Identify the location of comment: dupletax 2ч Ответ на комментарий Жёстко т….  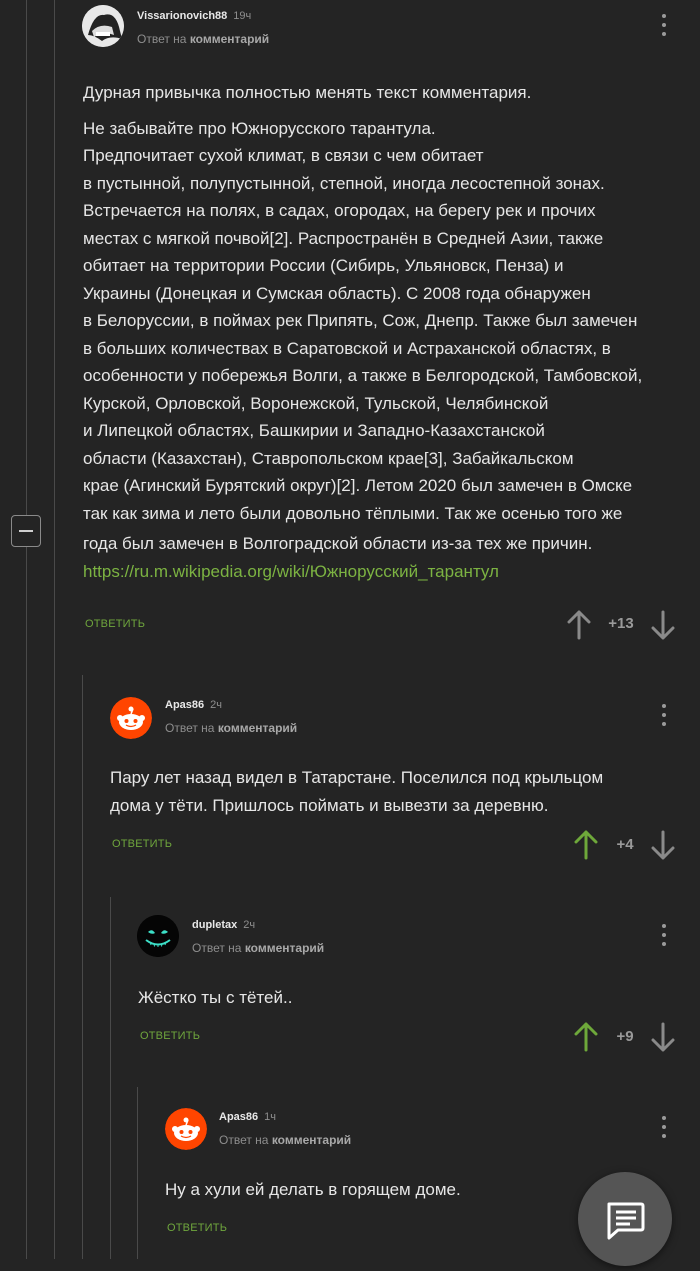
(350, 985).